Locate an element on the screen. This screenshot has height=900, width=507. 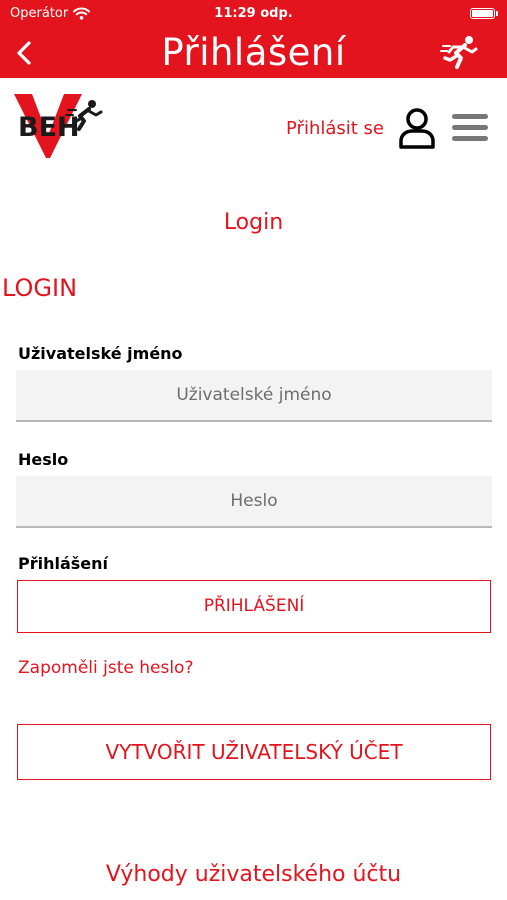
create-account-button: VYTVOŘIT UŽIVATELSKÝ ÚČET is located at coordinates (254, 752).